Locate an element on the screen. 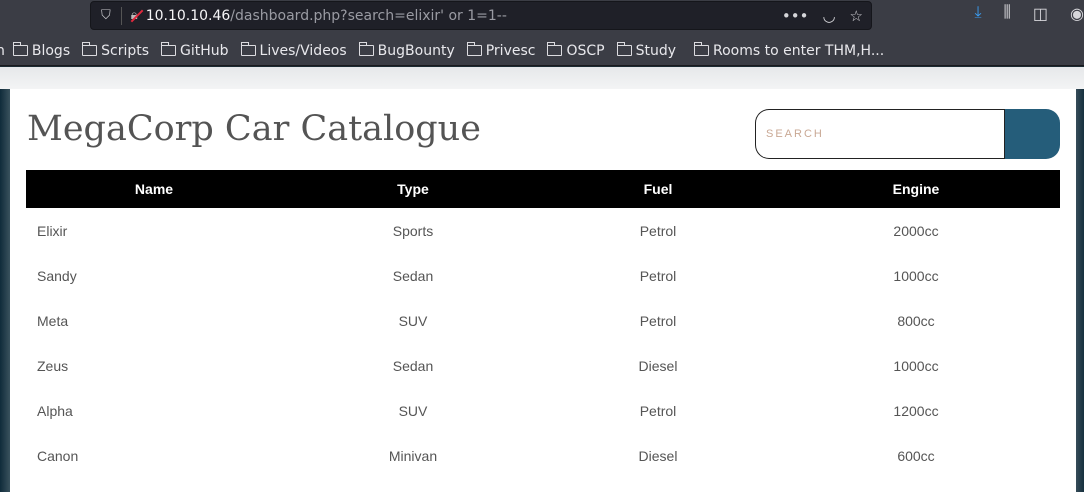 The image size is (1084, 492). cell-engine: 800cc is located at coordinates (916, 320).